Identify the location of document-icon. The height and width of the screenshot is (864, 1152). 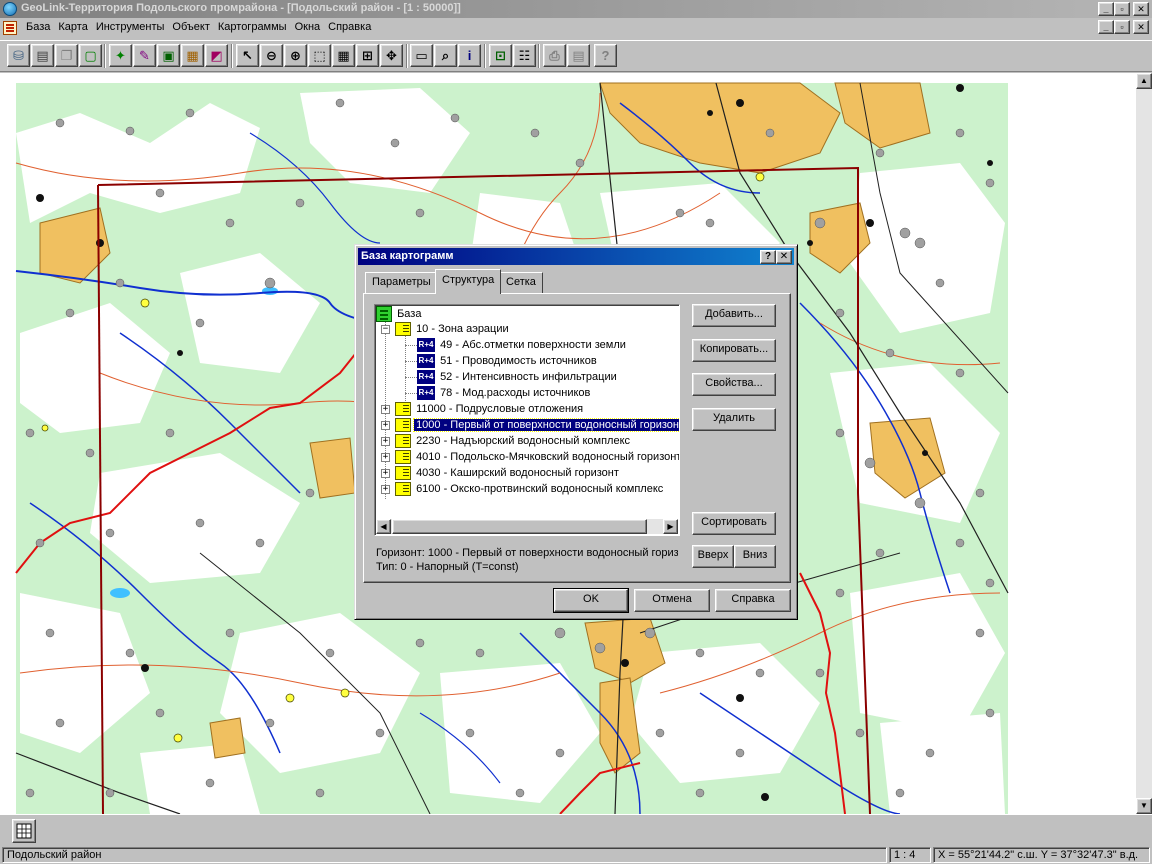
(10, 28).